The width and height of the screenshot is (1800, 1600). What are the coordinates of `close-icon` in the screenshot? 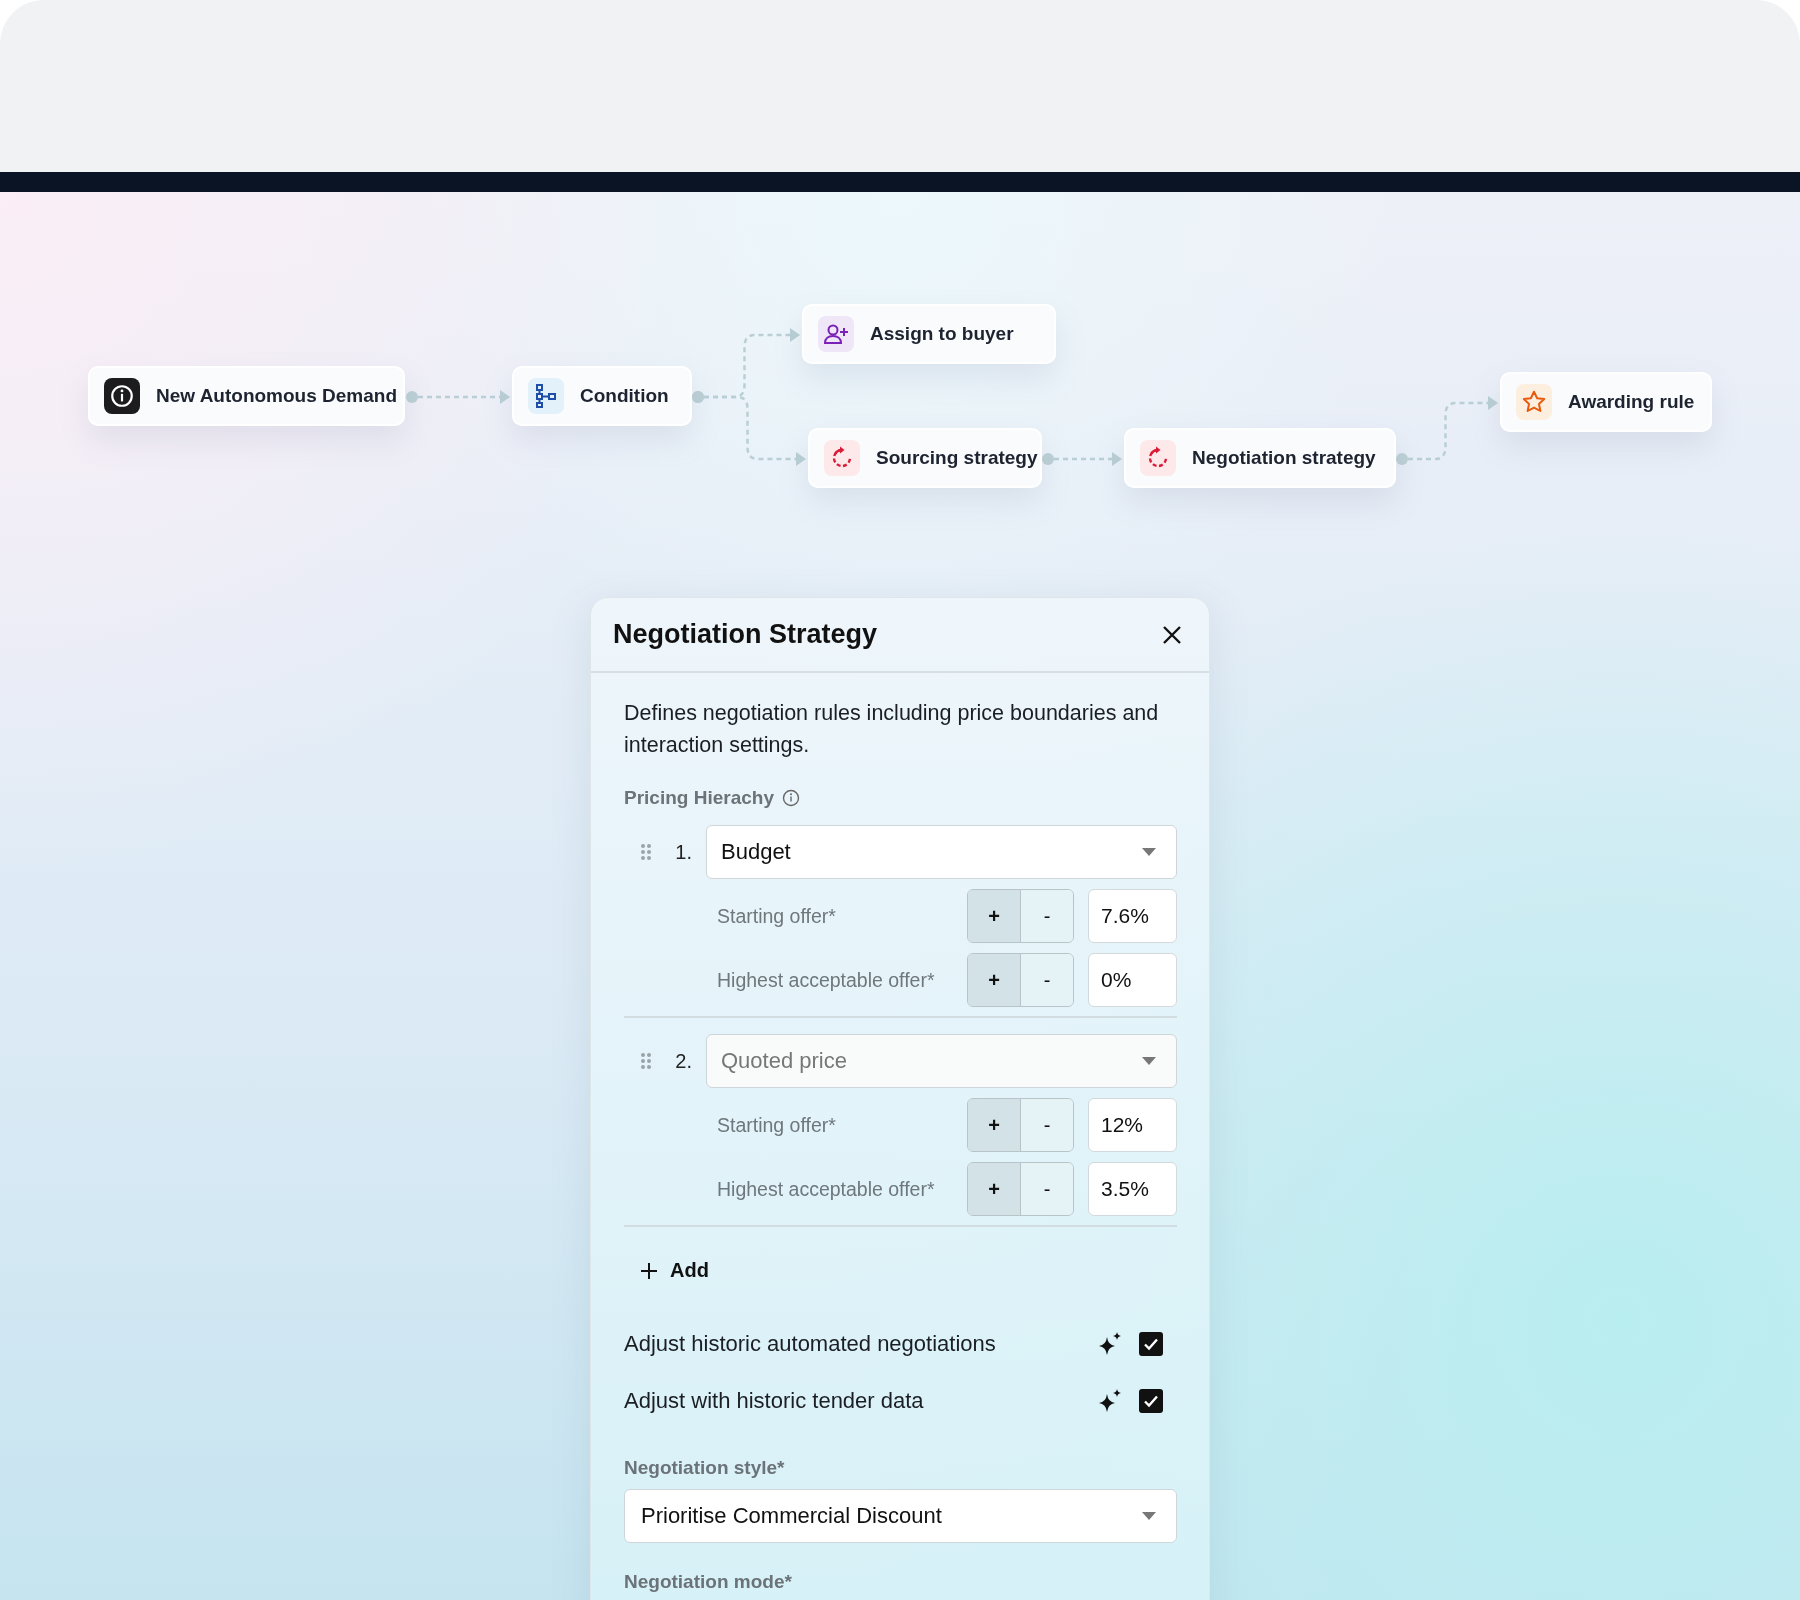 It's located at (1172, 634).